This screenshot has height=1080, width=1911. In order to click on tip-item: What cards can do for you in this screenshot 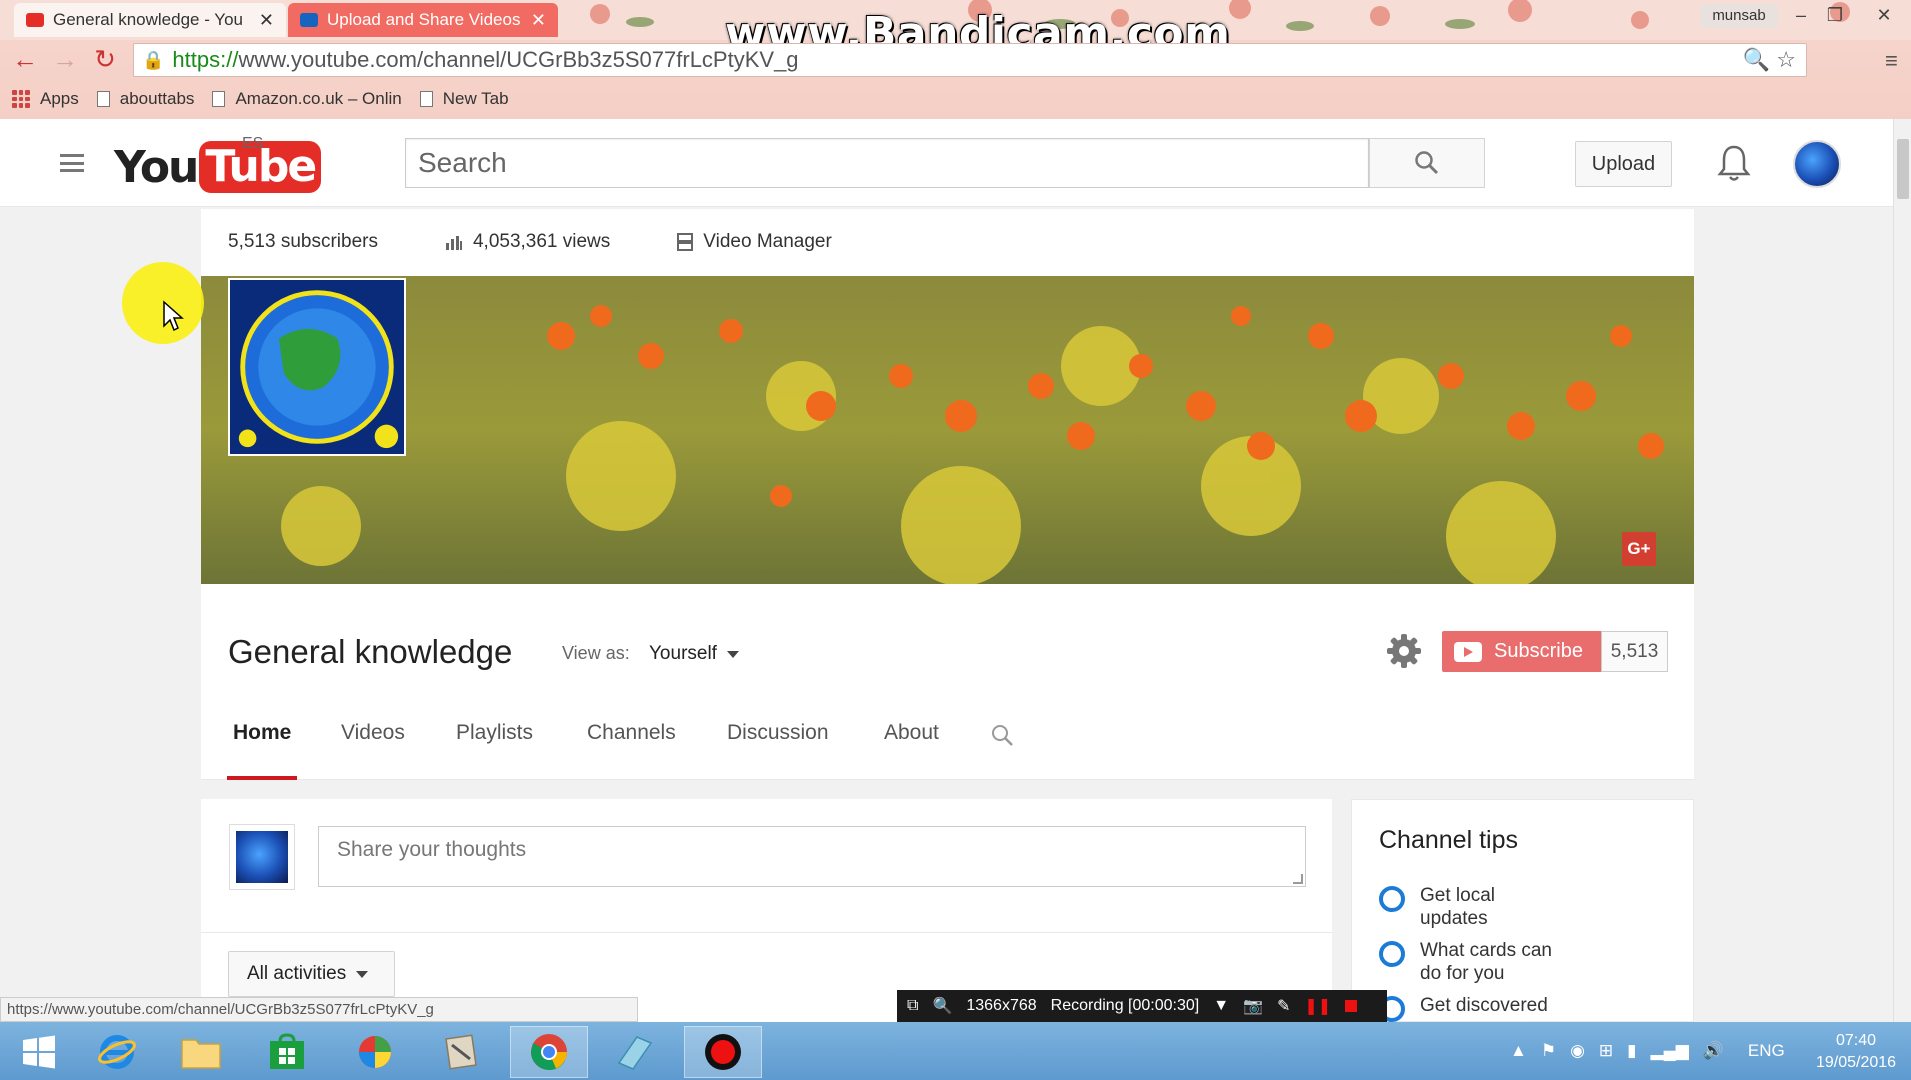, I will do `click(1474, 962)`.